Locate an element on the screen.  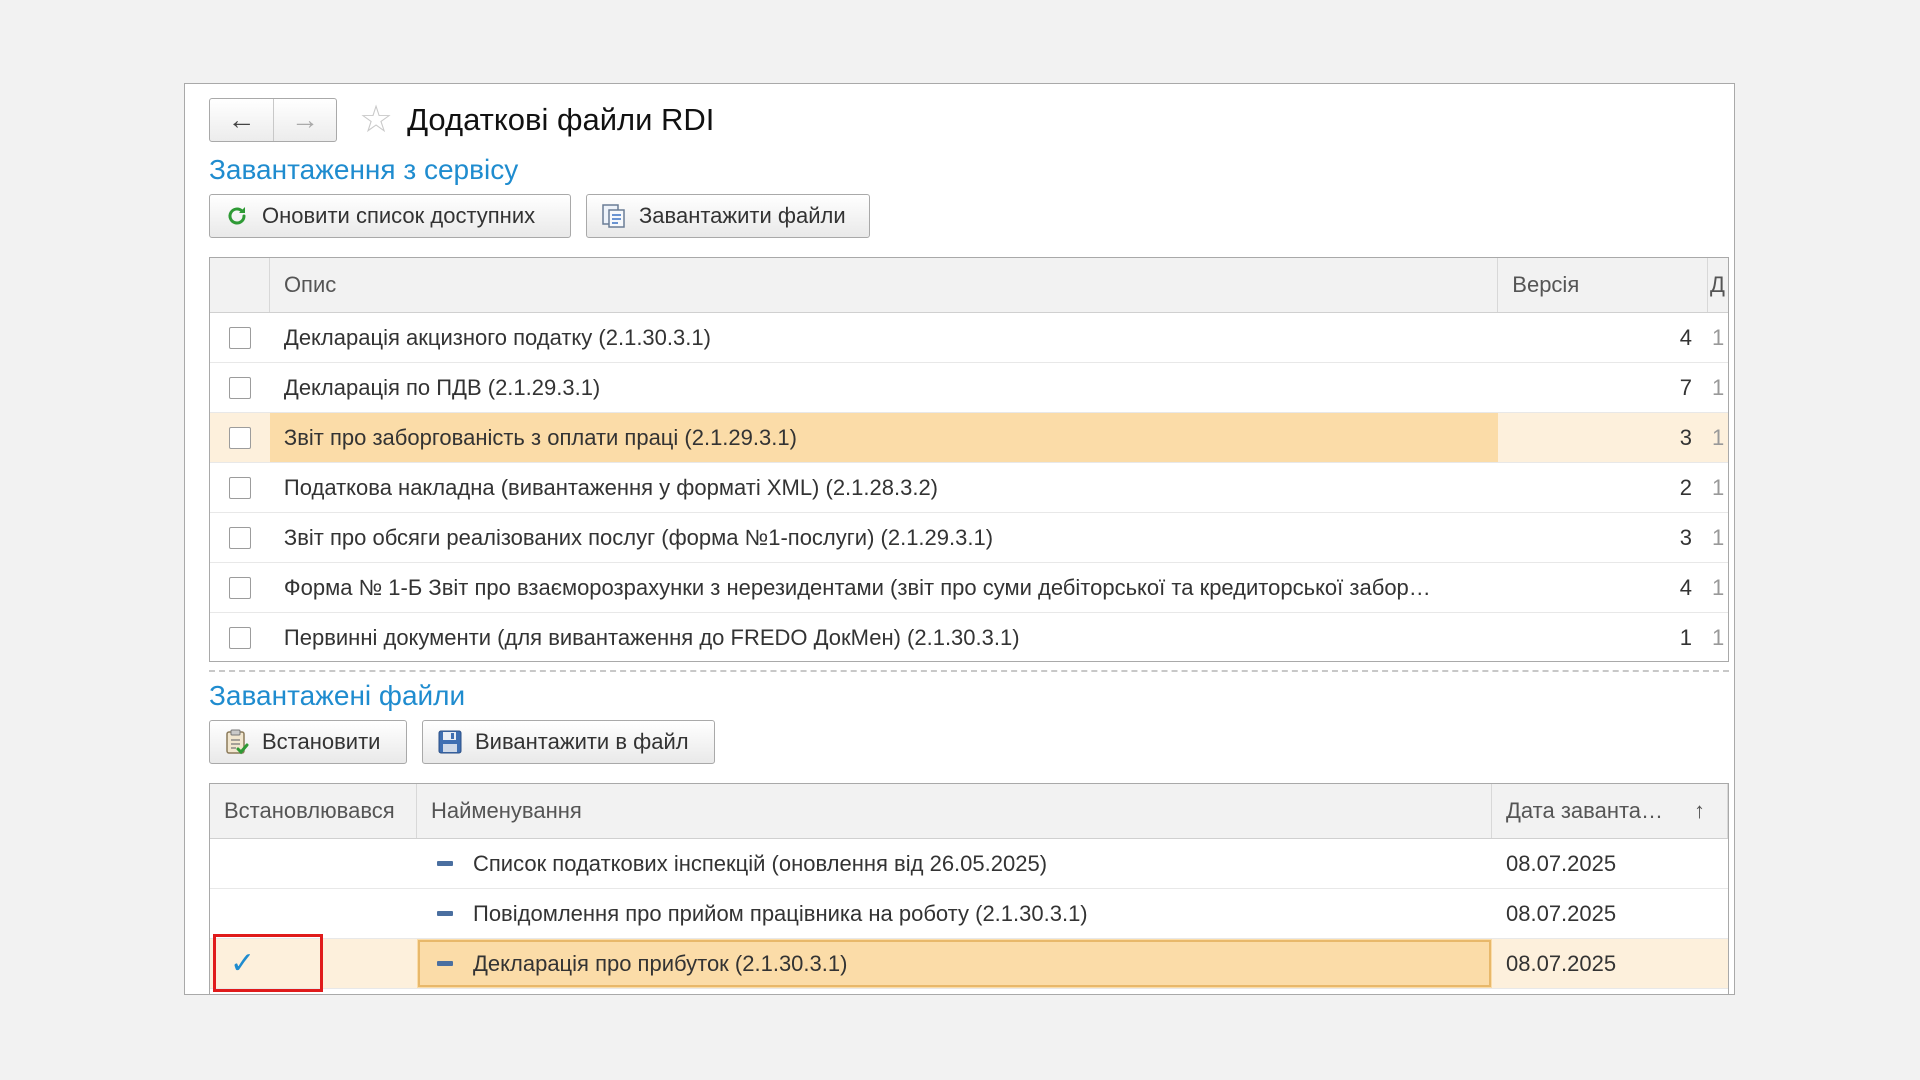
column-header-name: Найменування is located at coordinates (954, 811).